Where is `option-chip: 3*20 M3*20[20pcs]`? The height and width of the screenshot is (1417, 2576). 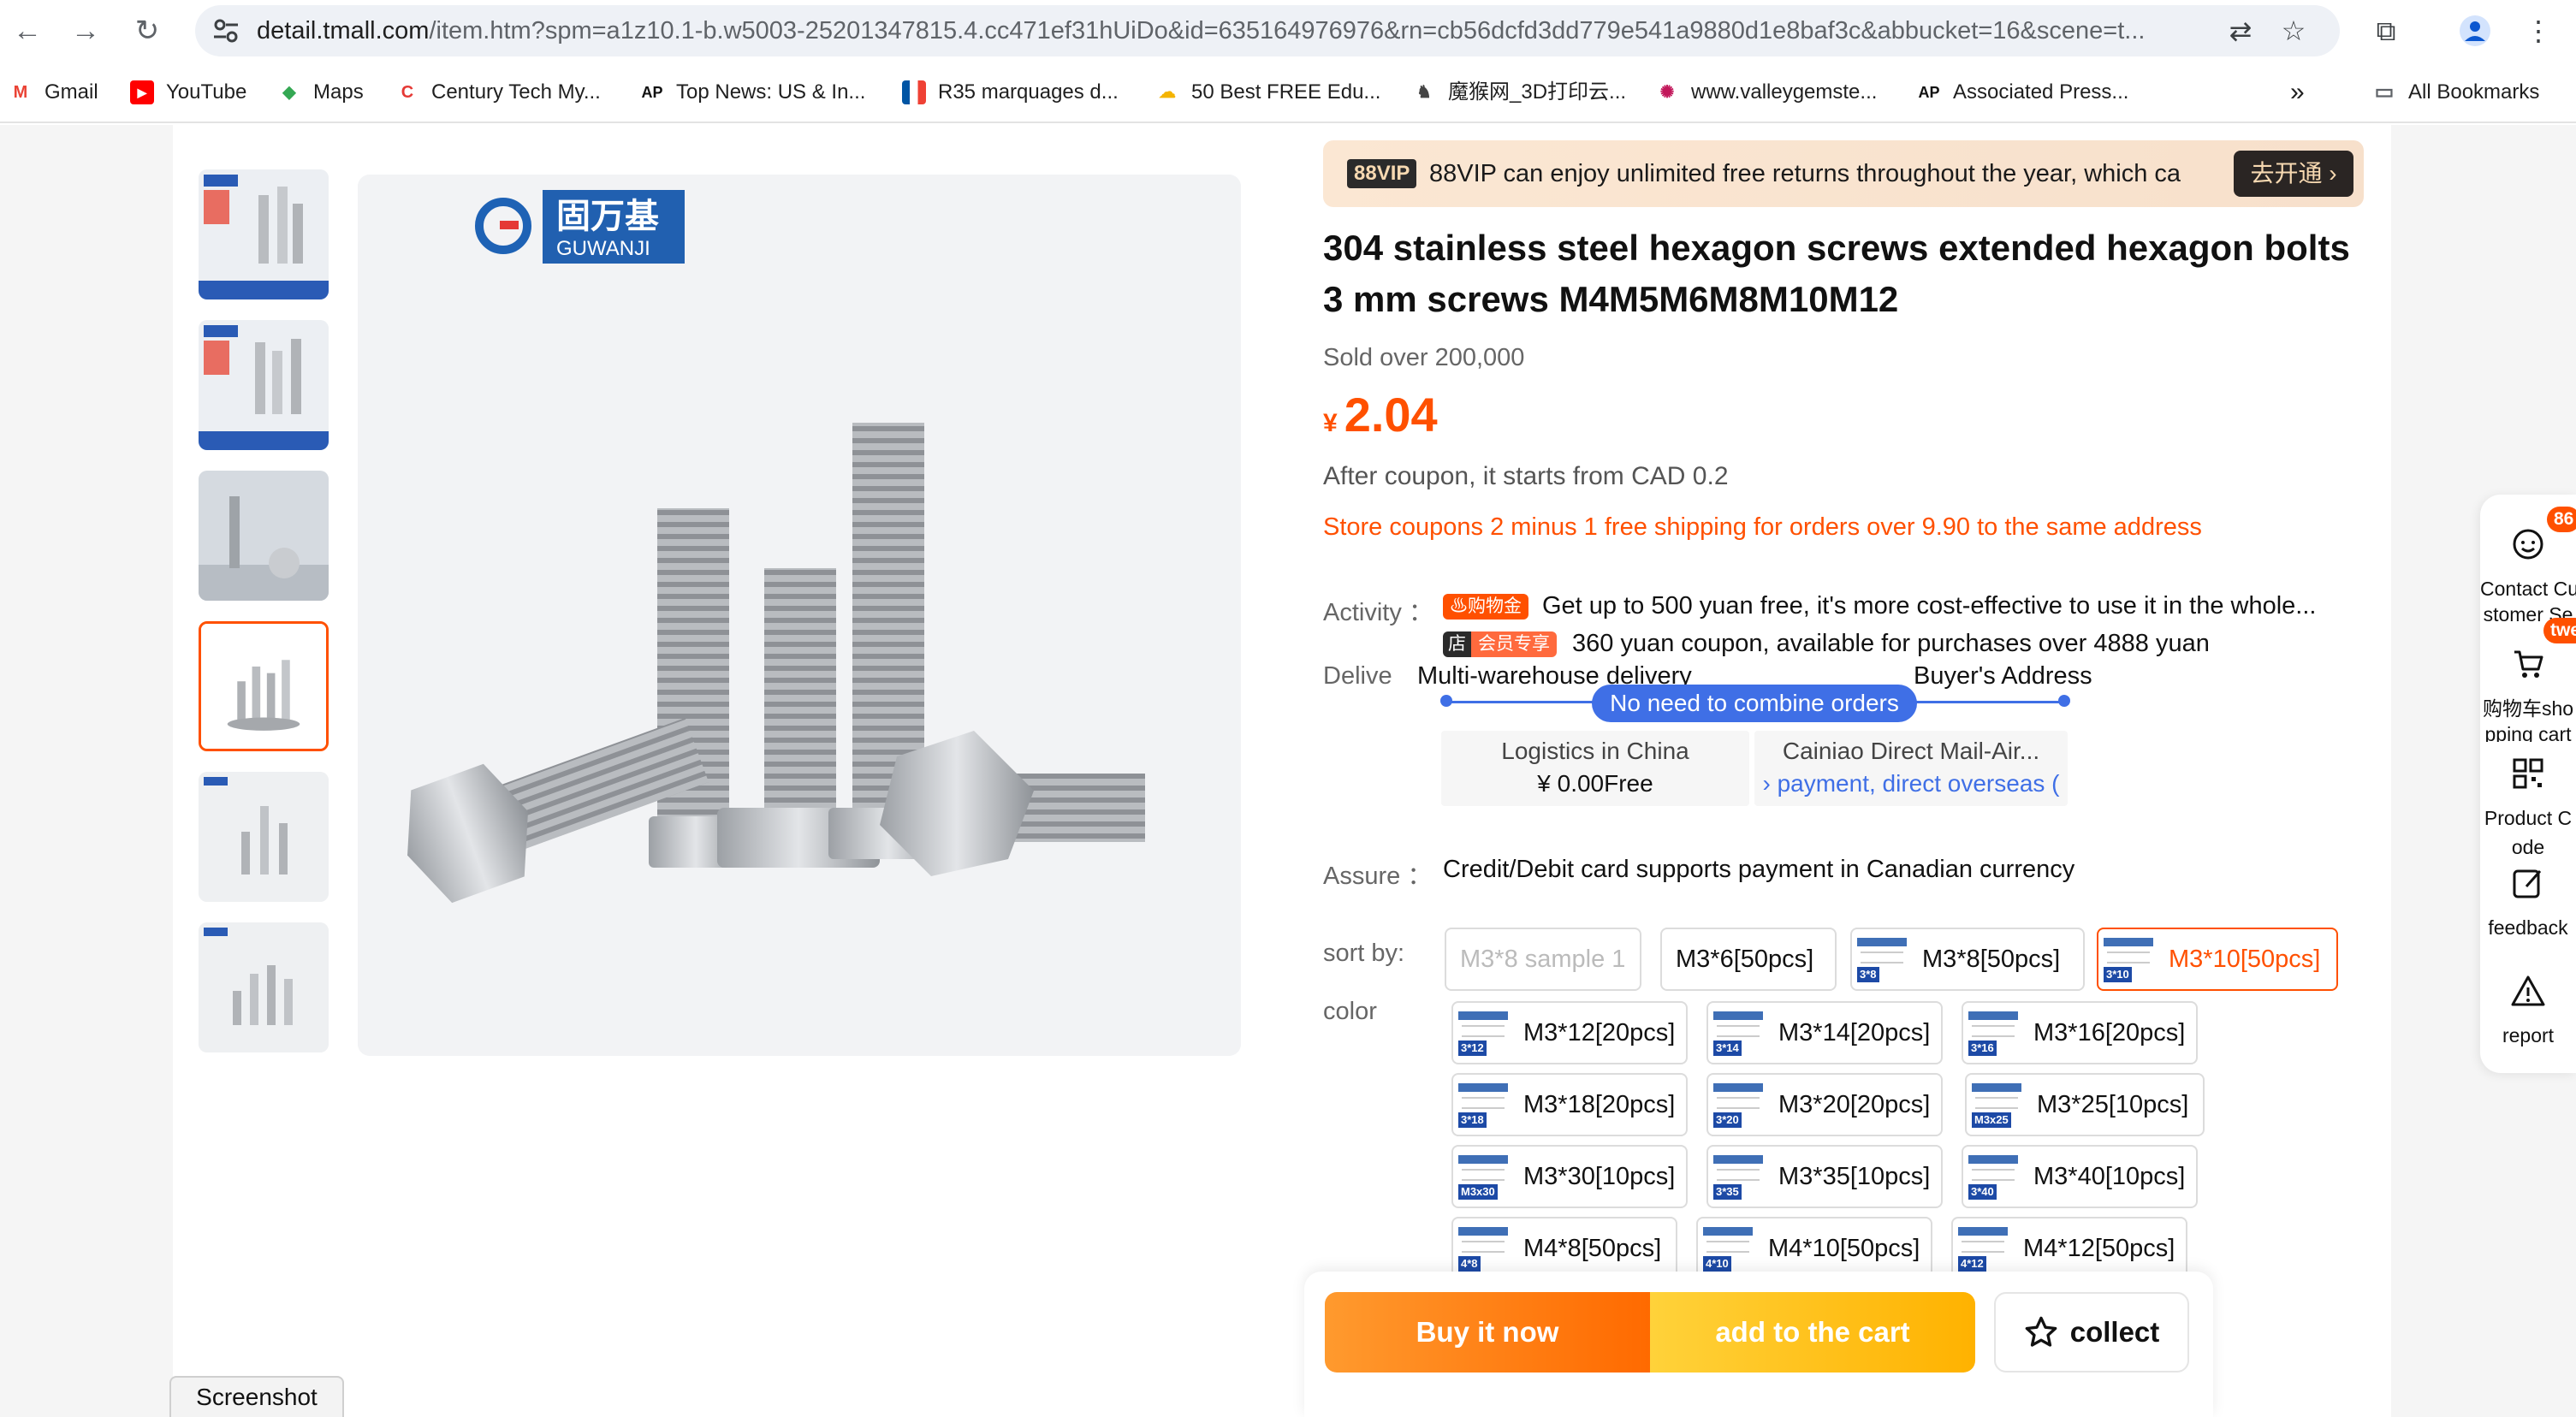
option-chip: 3*20 M3*20[20pcs] is located at coordinates (1824, 1104).